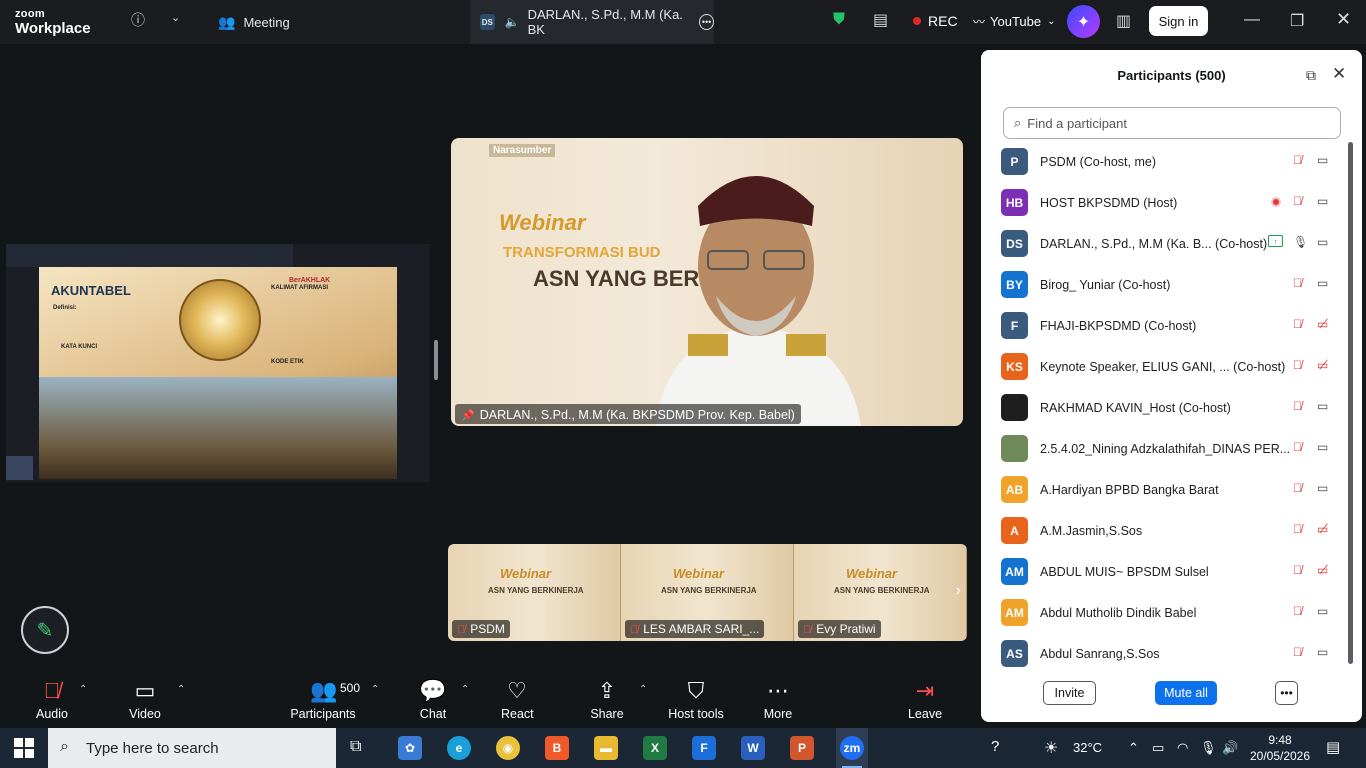 Image resolution: width=1366 pixels, height=768 pixels. What do you see at coordinates (1167, 530) in the screenshot?
I see `participant-row: A A.M.Jasmin,S.Sos 🎙̸ ▭̸` at bounding box center [1167, 530].